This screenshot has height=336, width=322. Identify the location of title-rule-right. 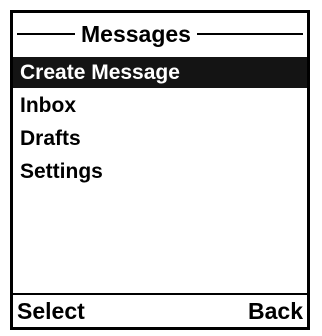
(249, 34).